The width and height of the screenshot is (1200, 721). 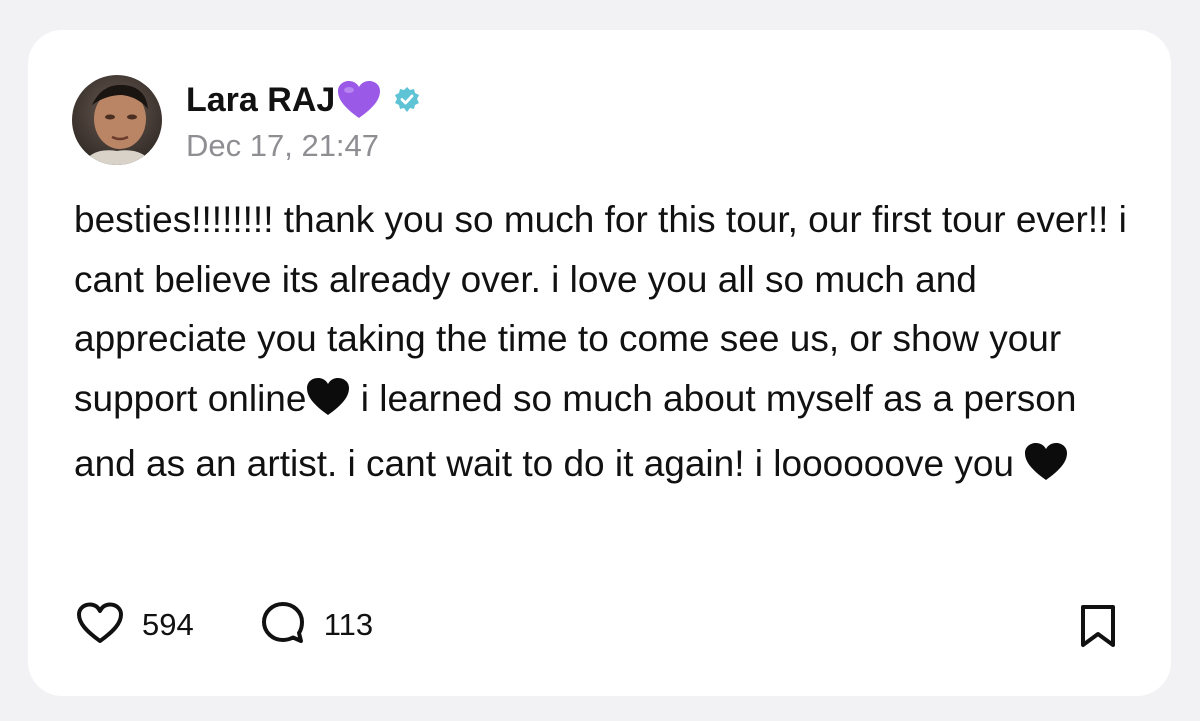 I want to click on like-count: 594, so click(x=168, y=624).